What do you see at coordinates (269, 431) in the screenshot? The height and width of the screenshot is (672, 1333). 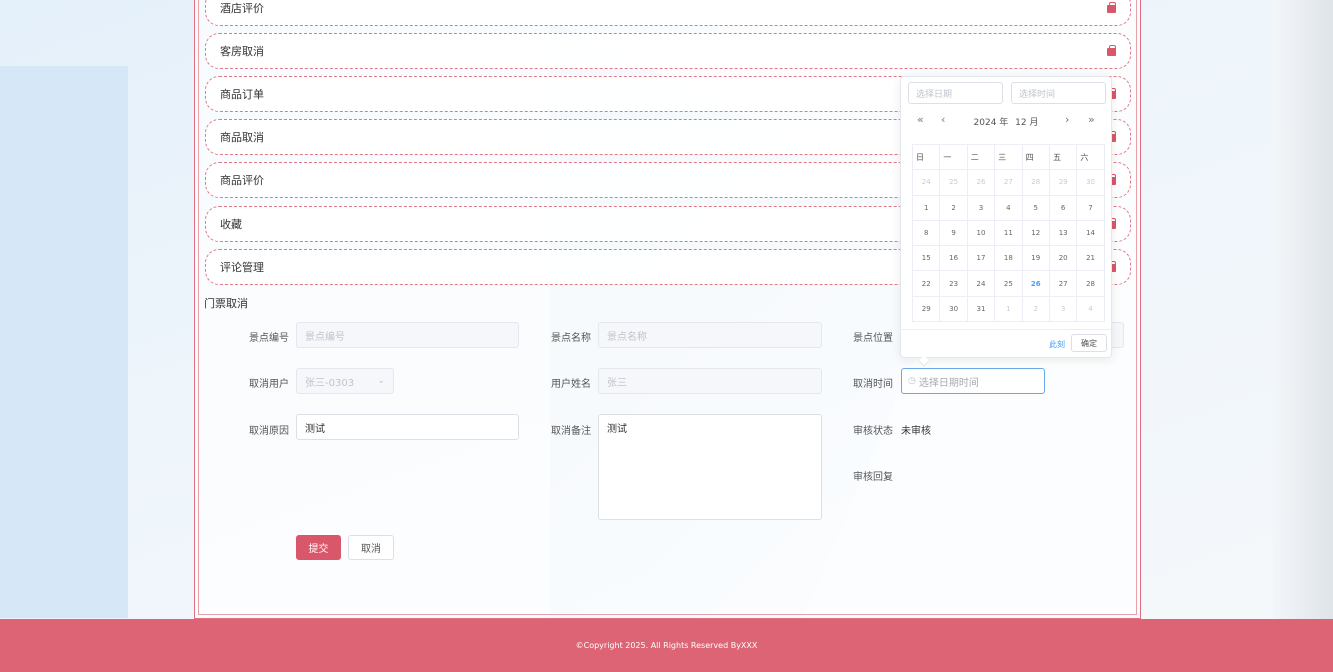 I see `cancel-reason-label: 取消原因` at bounding box center [269, 431].